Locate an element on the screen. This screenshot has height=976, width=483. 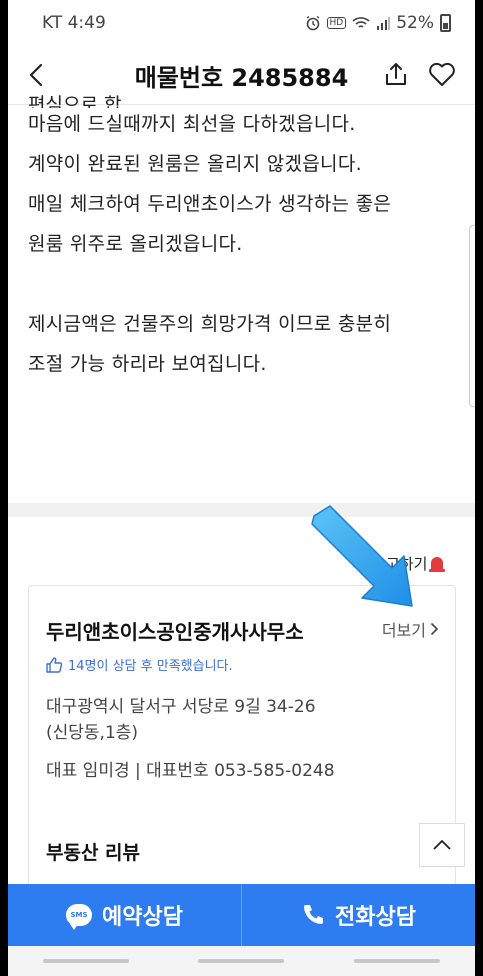
siren-icon is located at coordinates (437, 564).